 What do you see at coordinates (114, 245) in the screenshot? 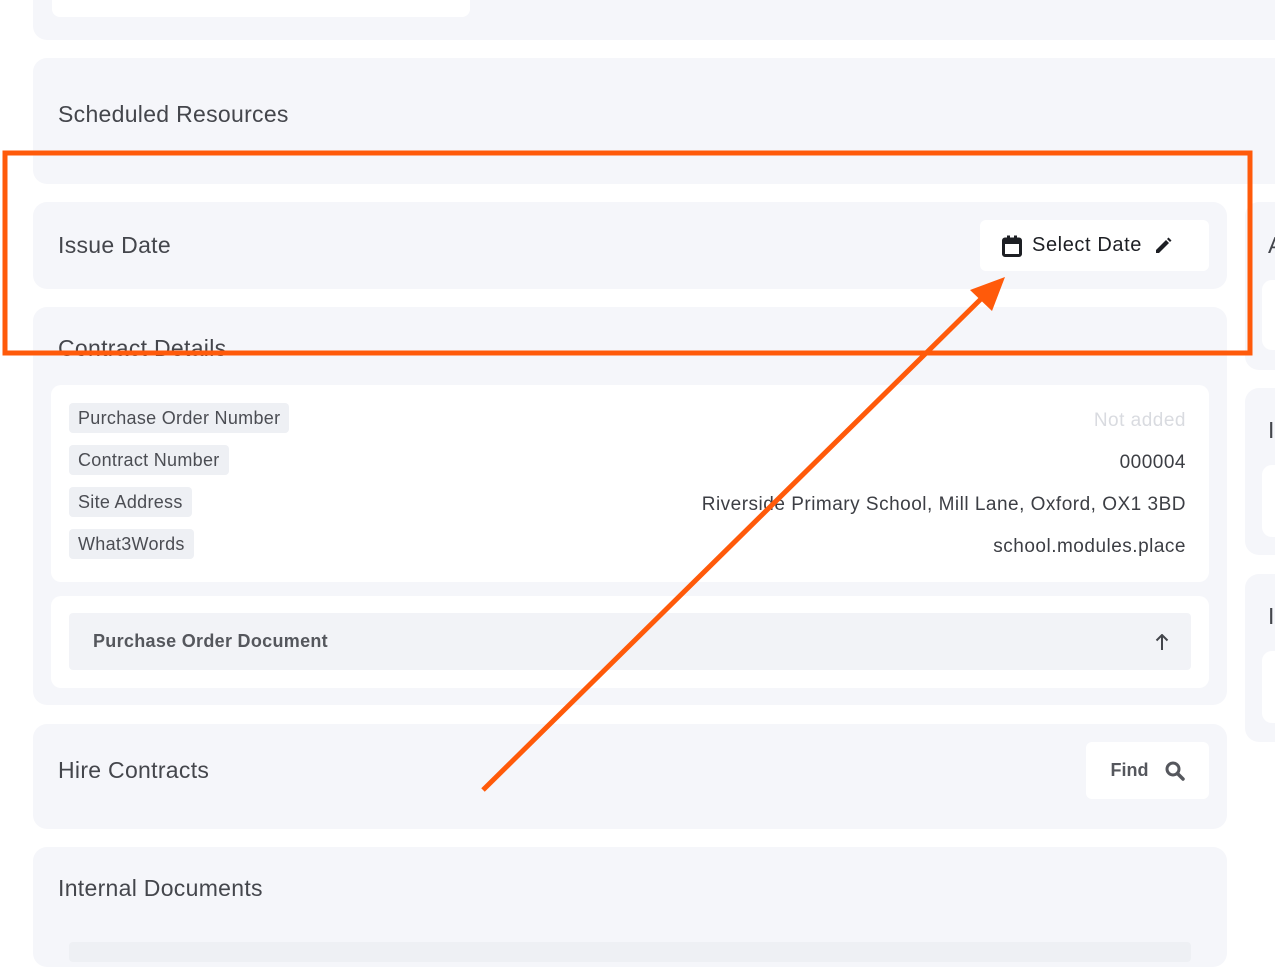
I see `issue-date-title: Issue Date` at bounding box center [114, 245].